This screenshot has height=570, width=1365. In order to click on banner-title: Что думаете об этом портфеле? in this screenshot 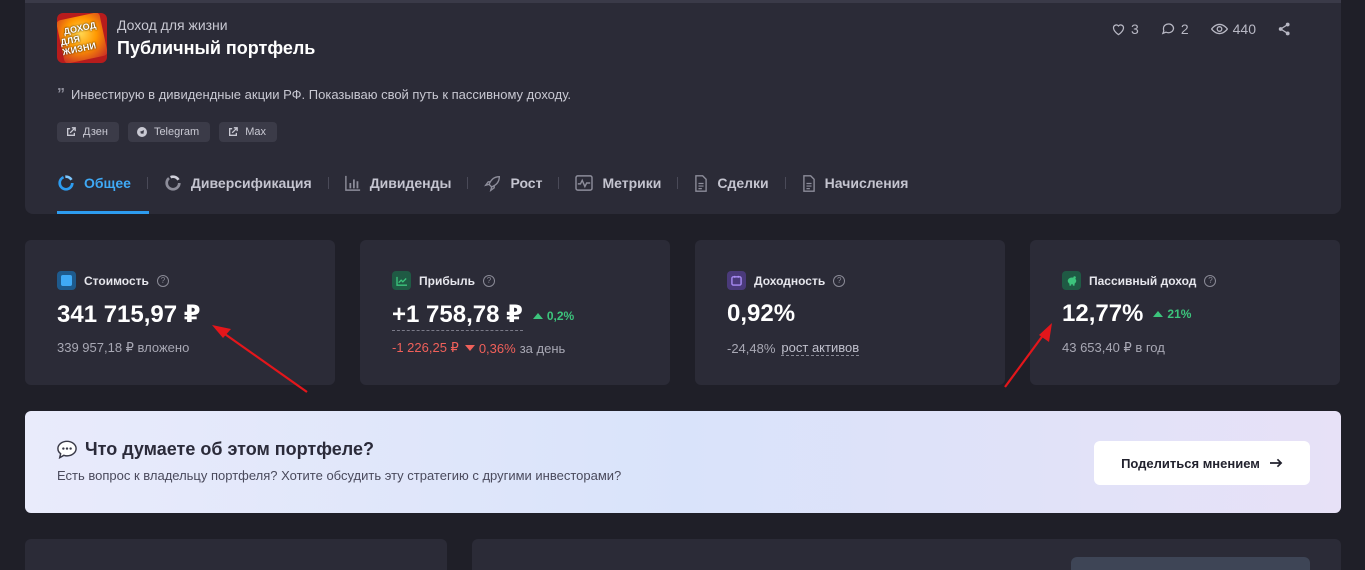, I will do `click(215, 449)`.